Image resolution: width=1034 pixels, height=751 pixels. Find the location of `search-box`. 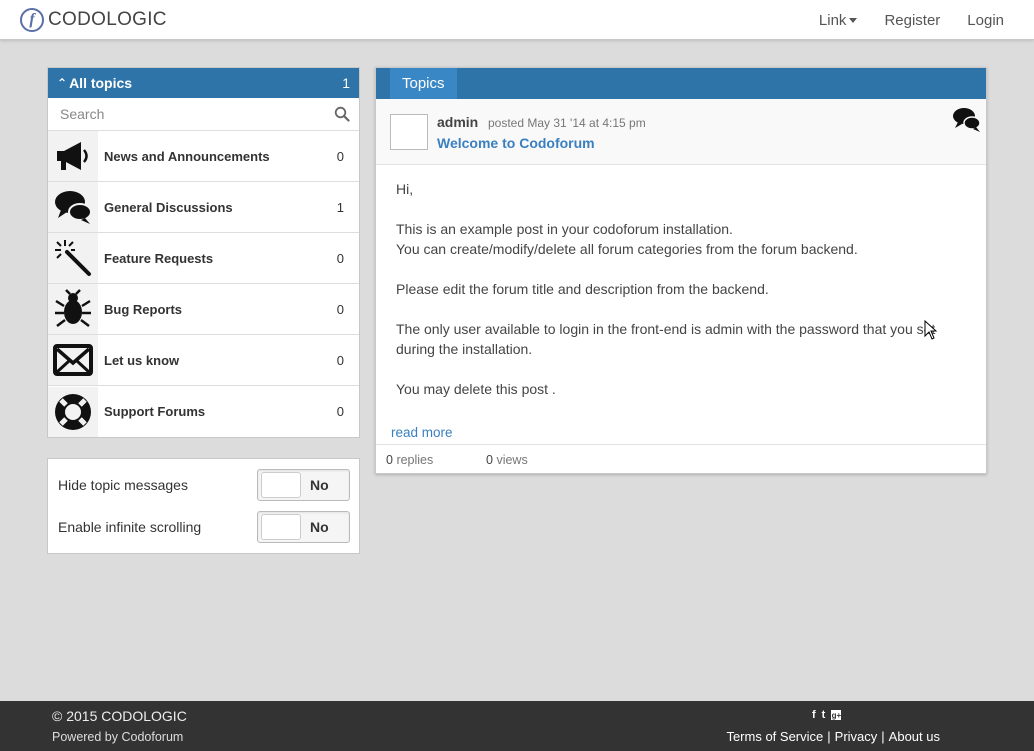

search-box is located at coordinates (203, 114).